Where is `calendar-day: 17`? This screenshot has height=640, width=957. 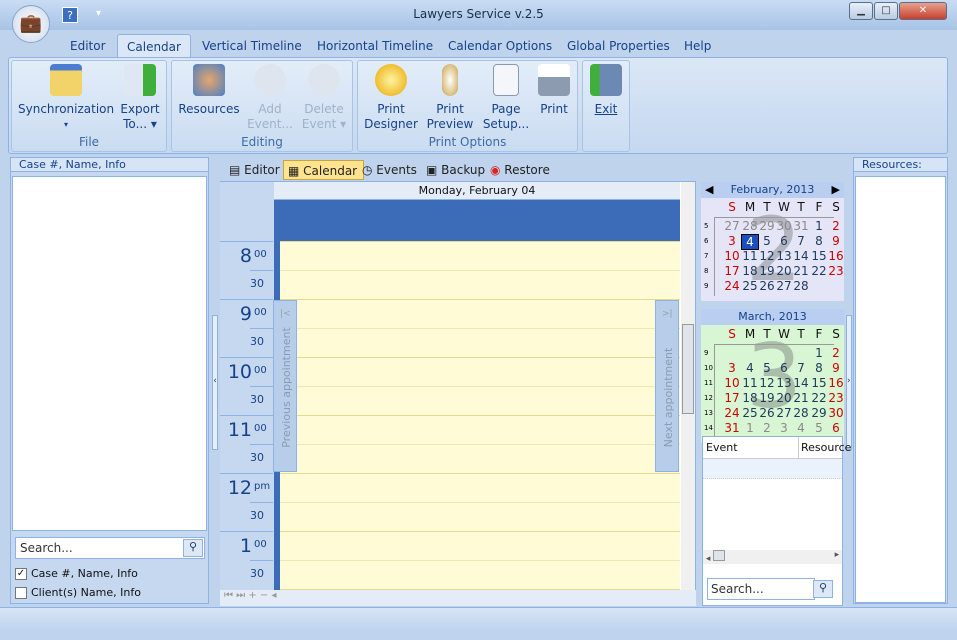
calendar-day: 17 is located at coordinates (732, 398).